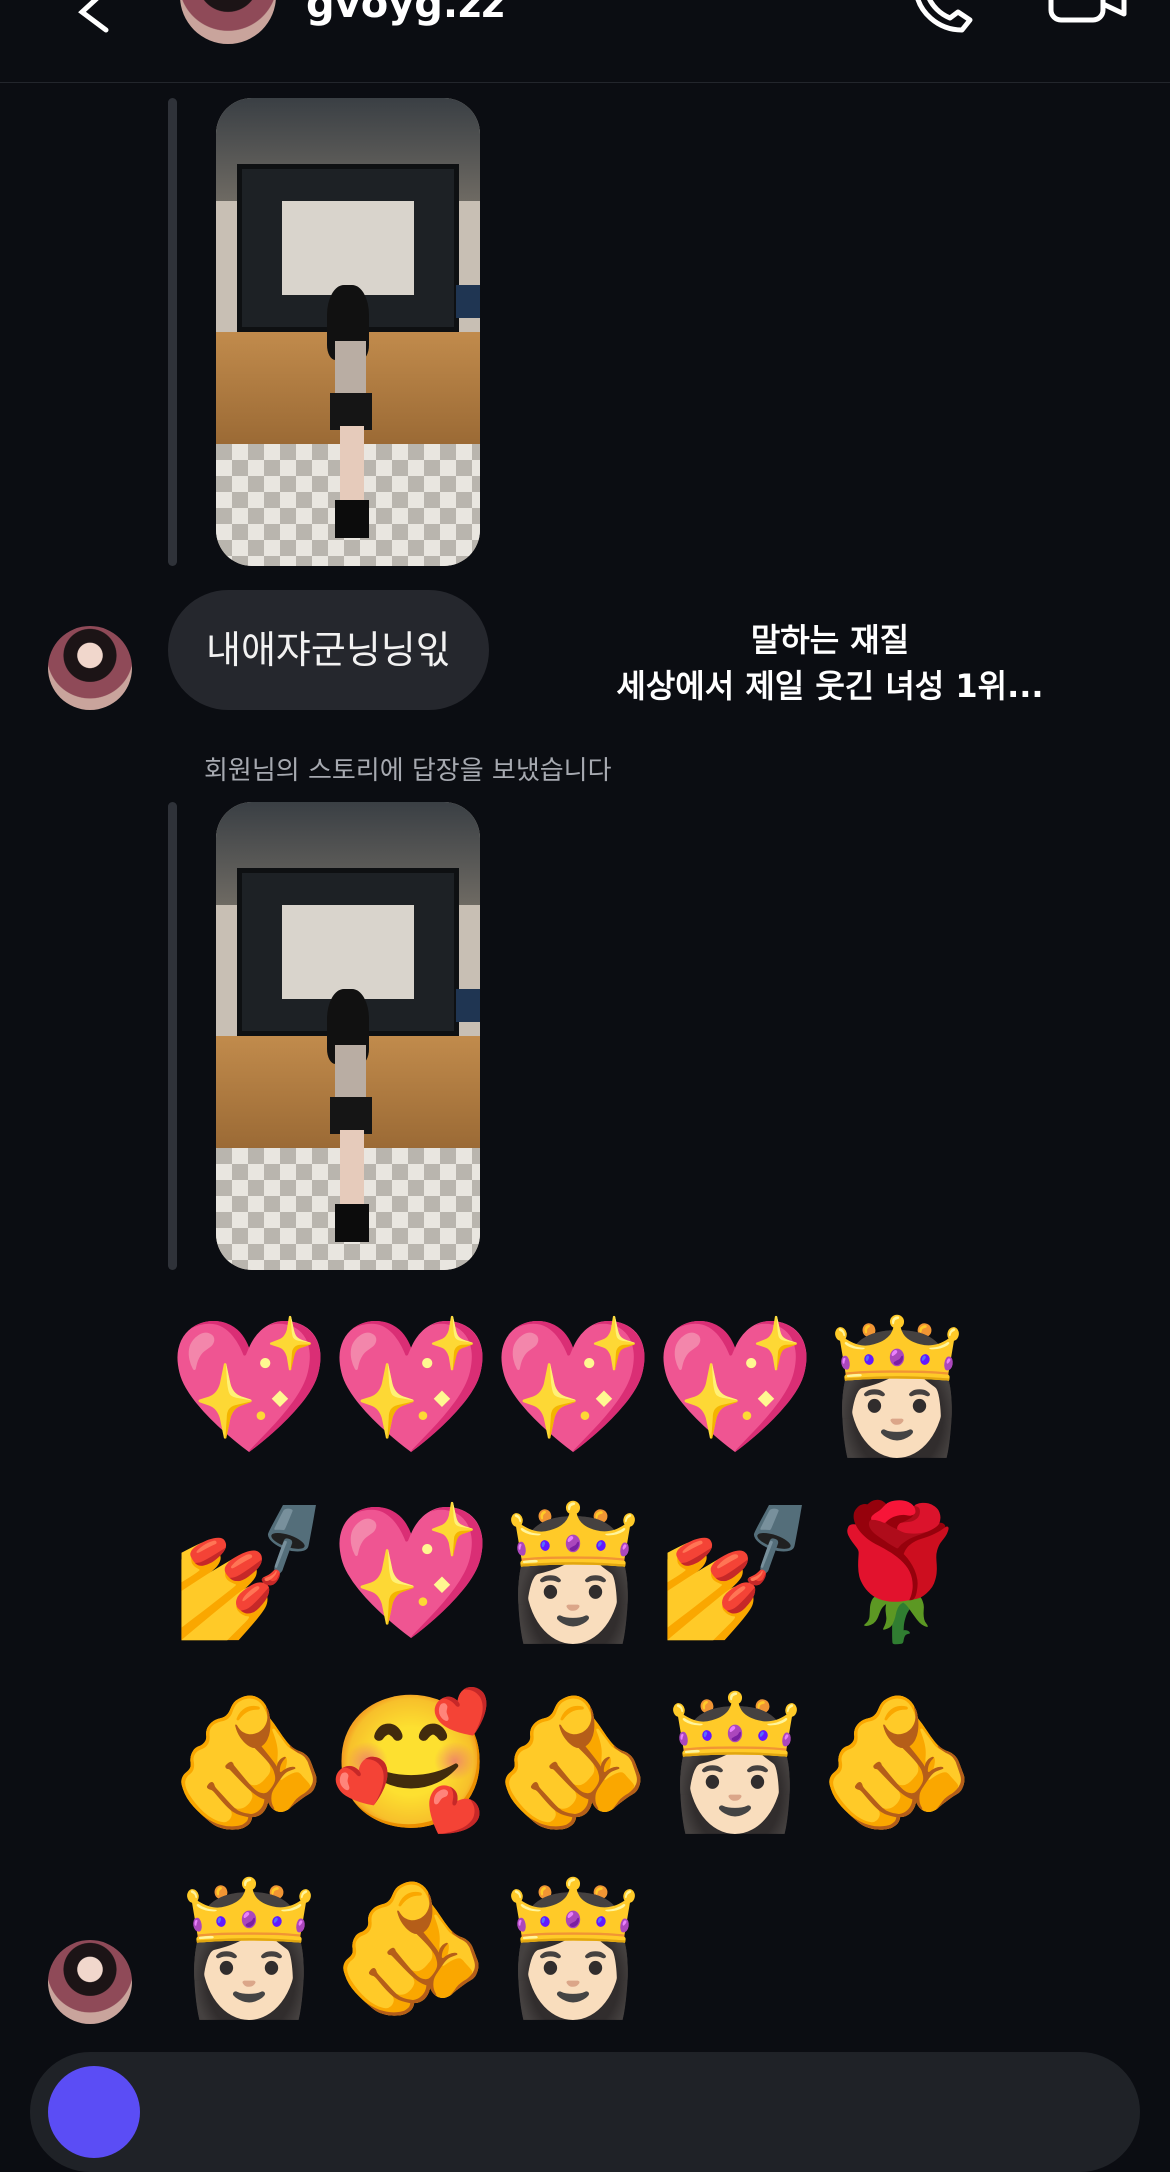 Image resolution: width=1170 pixels, height=2172 pixels. I want to click on chat-username: gvoyg.zz, so click(405, 12).